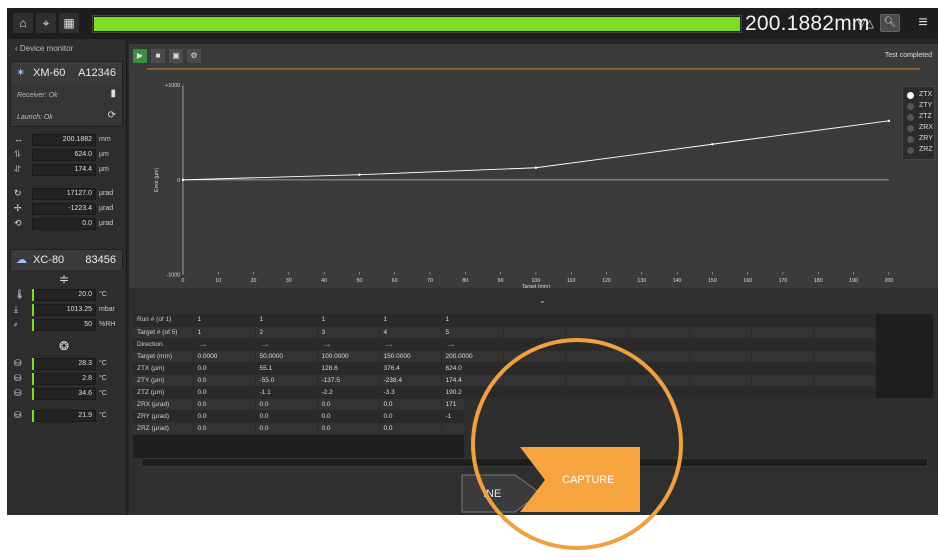  I want to click on data-point, so click(536, 167).